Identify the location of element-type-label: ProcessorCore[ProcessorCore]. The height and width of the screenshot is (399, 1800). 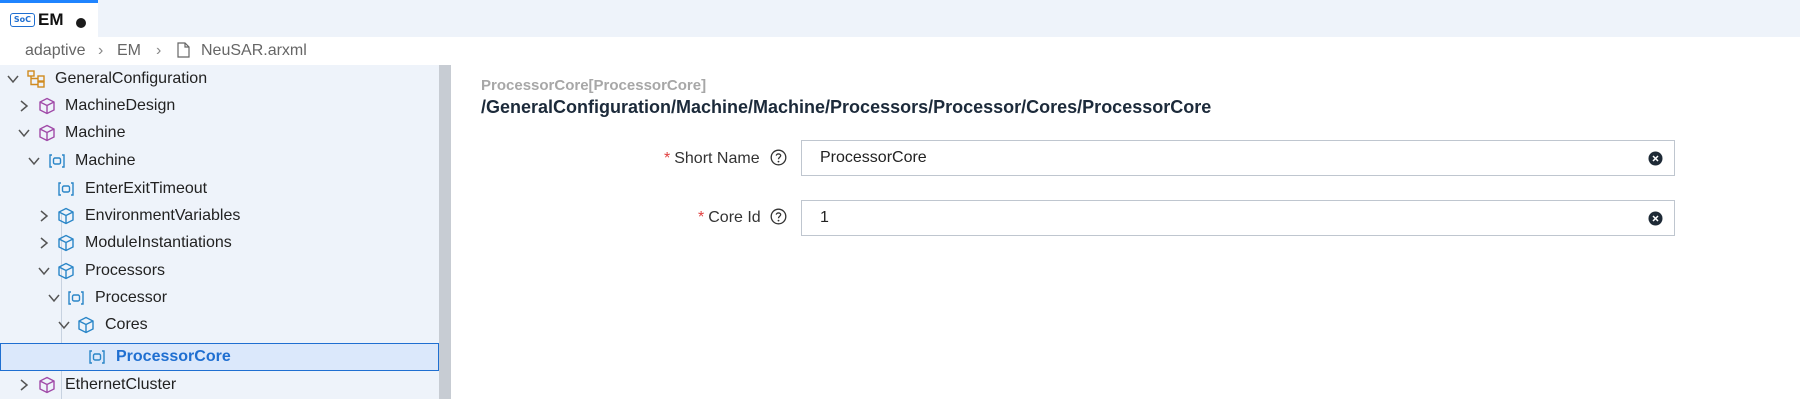
(594, 85).